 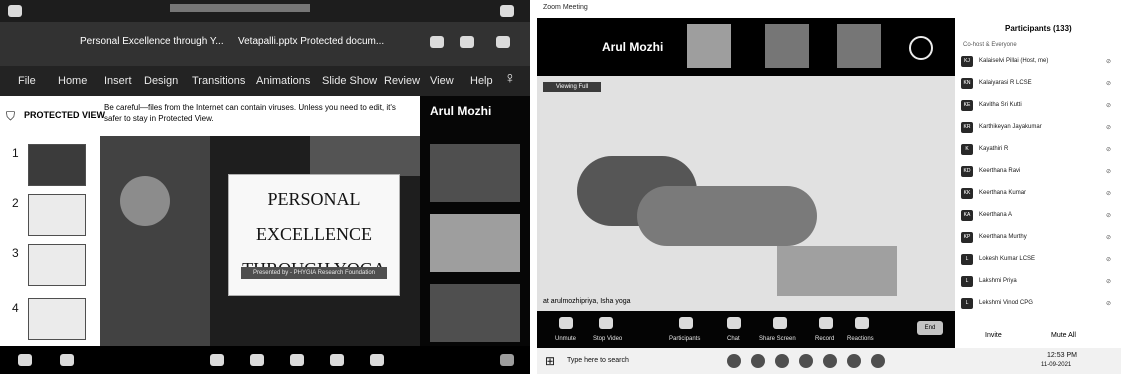 I want to click on flower-photo, so click(x=155, y=241).